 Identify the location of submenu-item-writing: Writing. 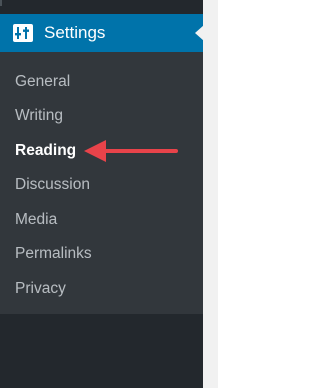
(39, 116).